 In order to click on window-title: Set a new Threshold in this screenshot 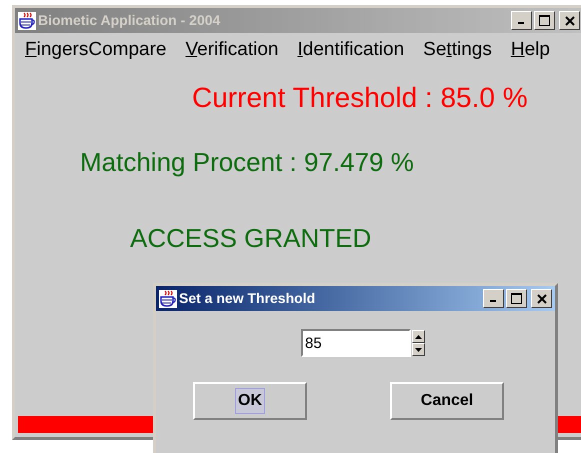, I will do `click(247, 298)`.